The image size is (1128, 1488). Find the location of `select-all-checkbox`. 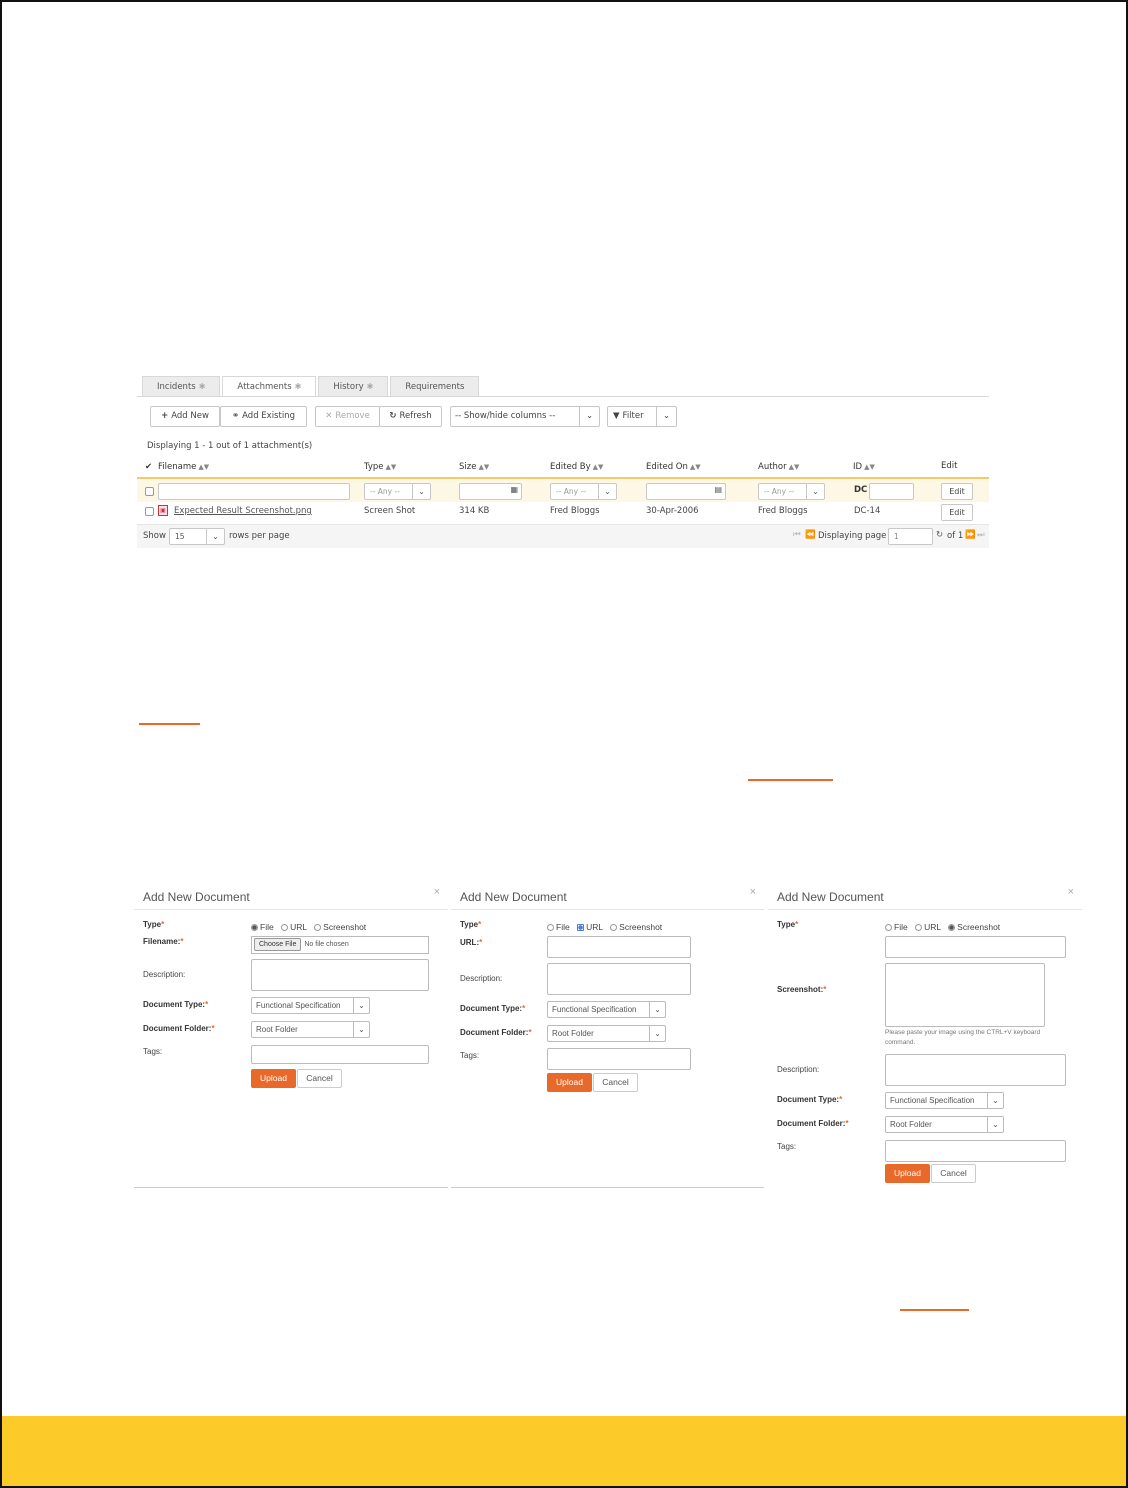

select-all-checkbox is located at coordinates (149, 491).